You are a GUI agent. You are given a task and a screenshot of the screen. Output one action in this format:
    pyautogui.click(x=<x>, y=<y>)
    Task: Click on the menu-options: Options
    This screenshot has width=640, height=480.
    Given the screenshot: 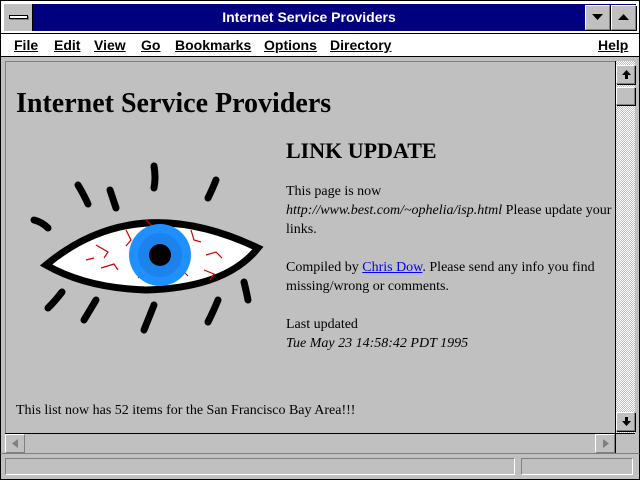 What is the action you would take?
    pyautogui.click(x=290, y=45)
    